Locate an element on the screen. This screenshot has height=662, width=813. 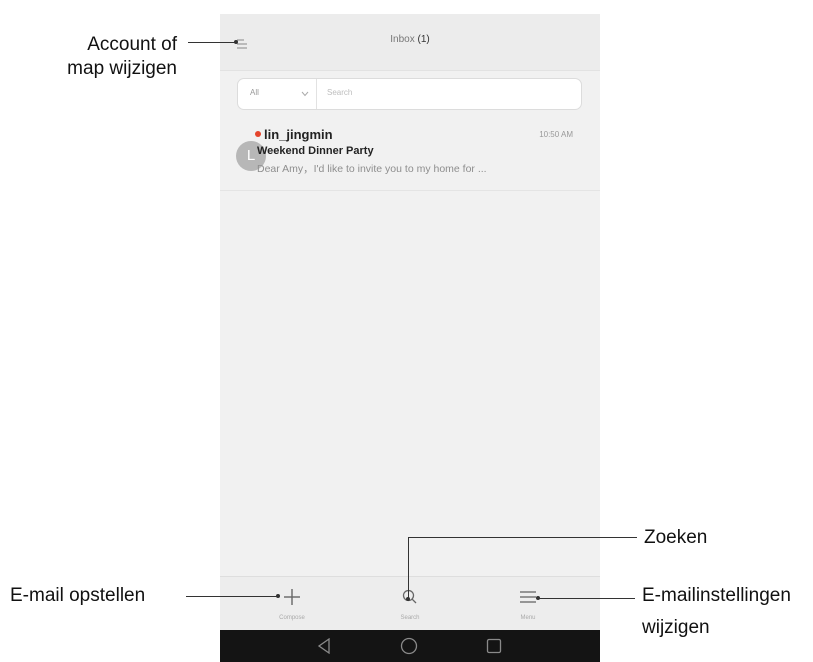
callout-compose-dot is located at coordinates (278, 596).